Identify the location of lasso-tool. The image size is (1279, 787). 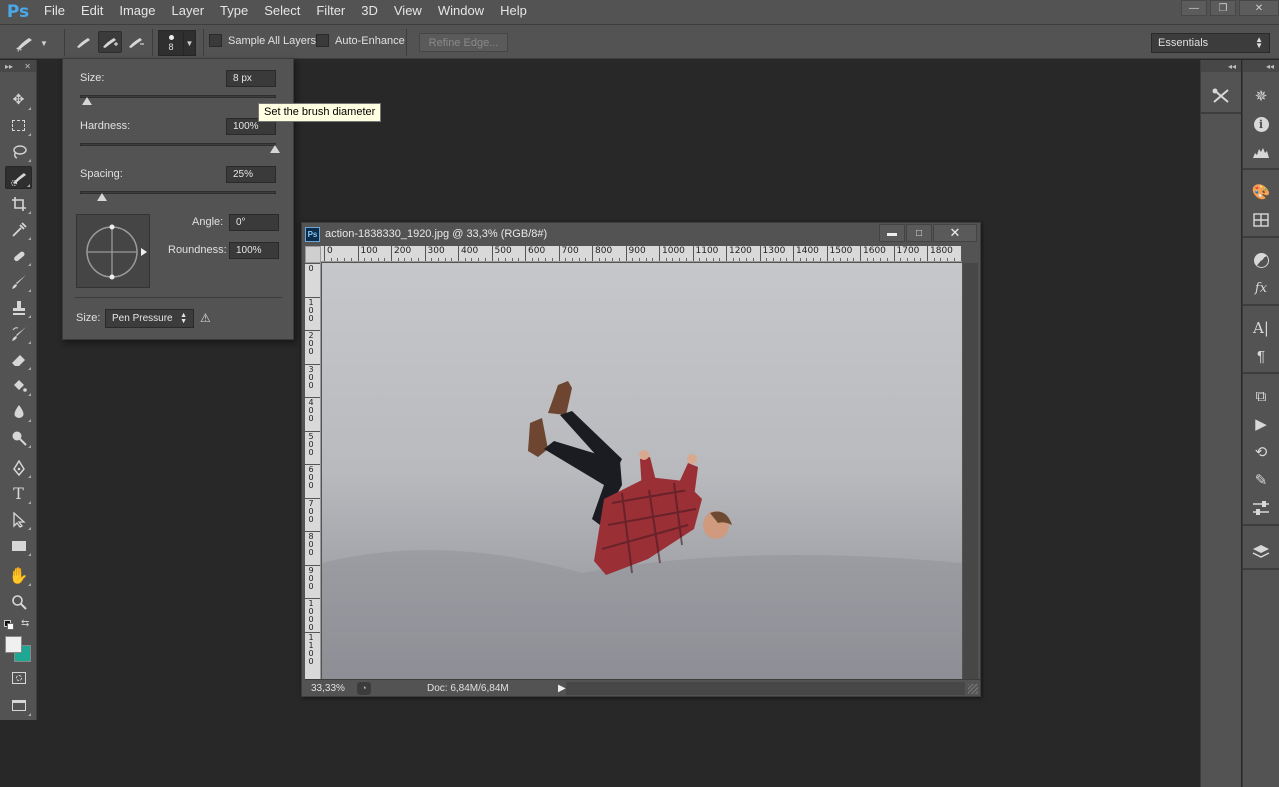
(18, 151).